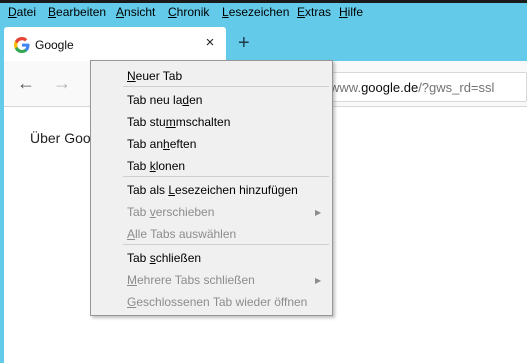 The image size is (527, 363). I want to click on item-text: eschlossenen Tab wieder öffnen, so click(222, 302).